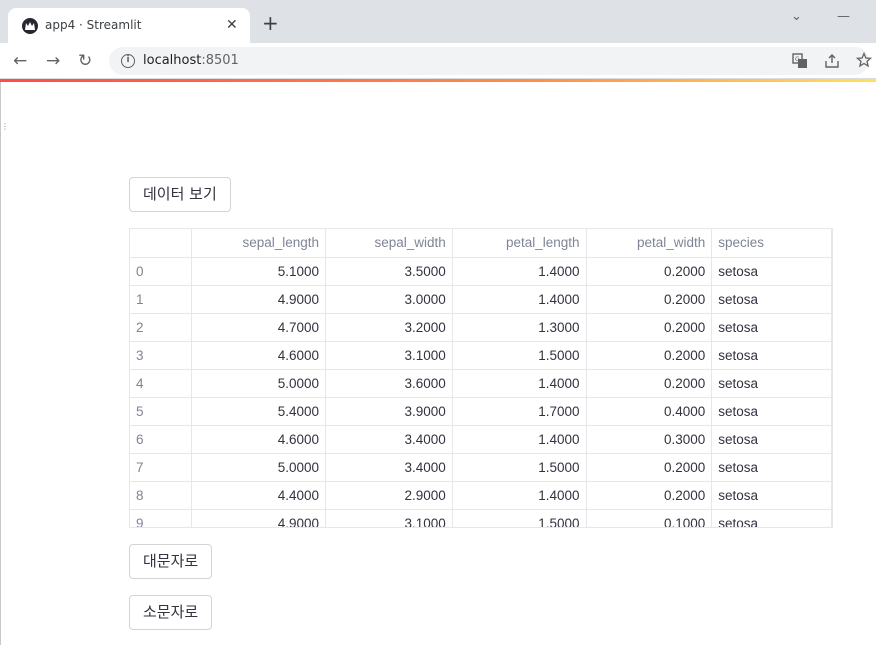 This screenshot has height=645, width=876. What do you see at coordinates (771, 243) in the screenshot?
I see `column-header-species: species` at bounding box center [771, 243].